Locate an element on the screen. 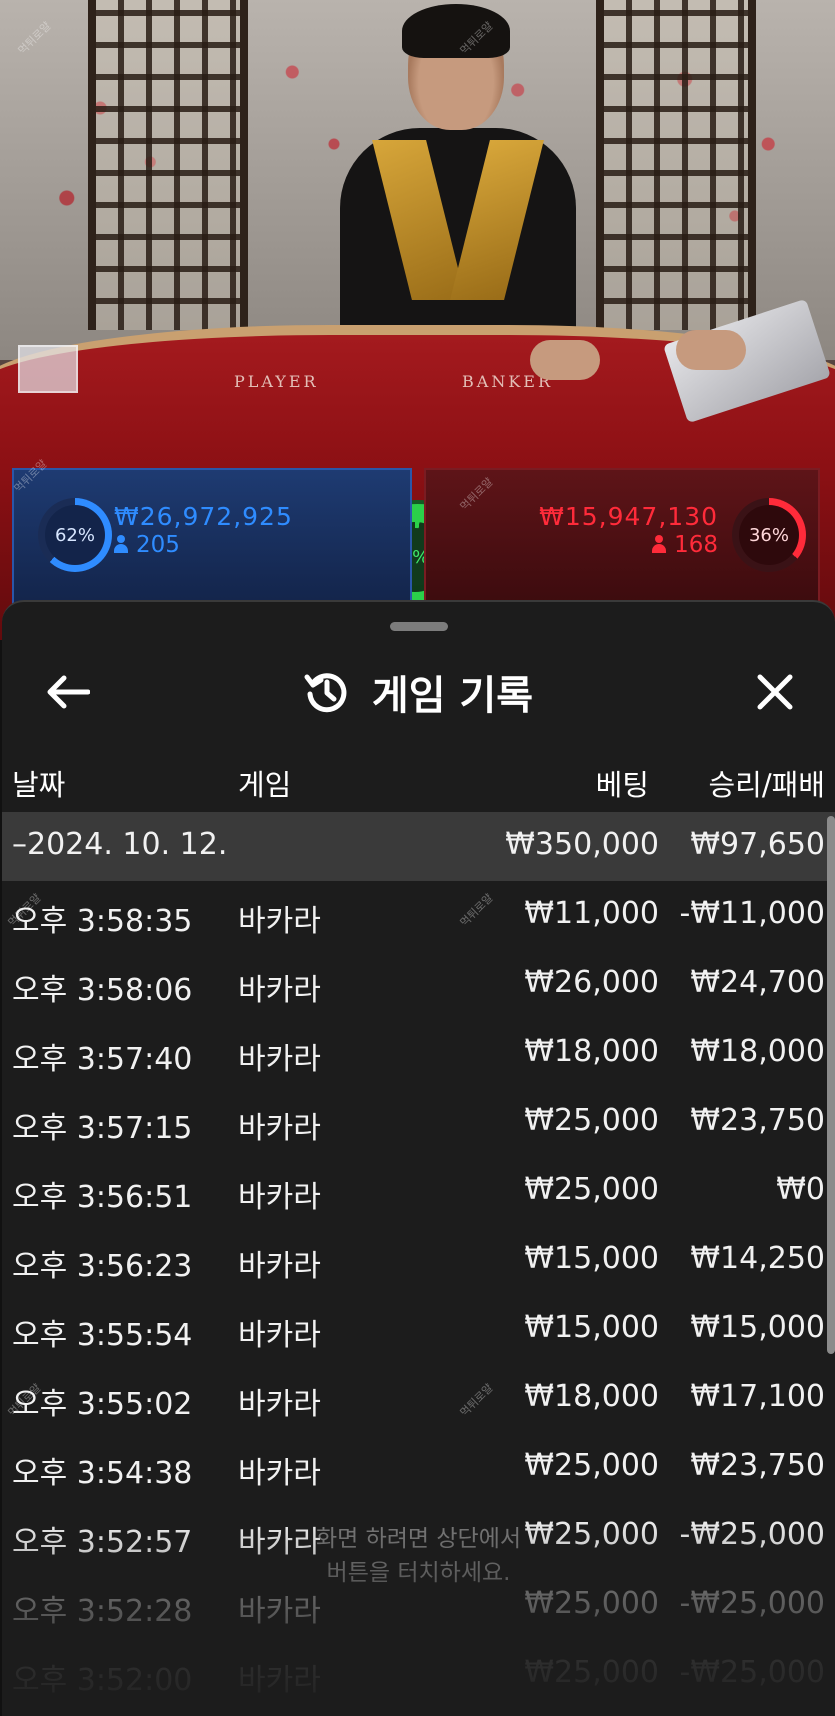 The width and height of the screenshot is (835, 1716). banker-percent-ring: 36% is located at coordinates (769, 535).